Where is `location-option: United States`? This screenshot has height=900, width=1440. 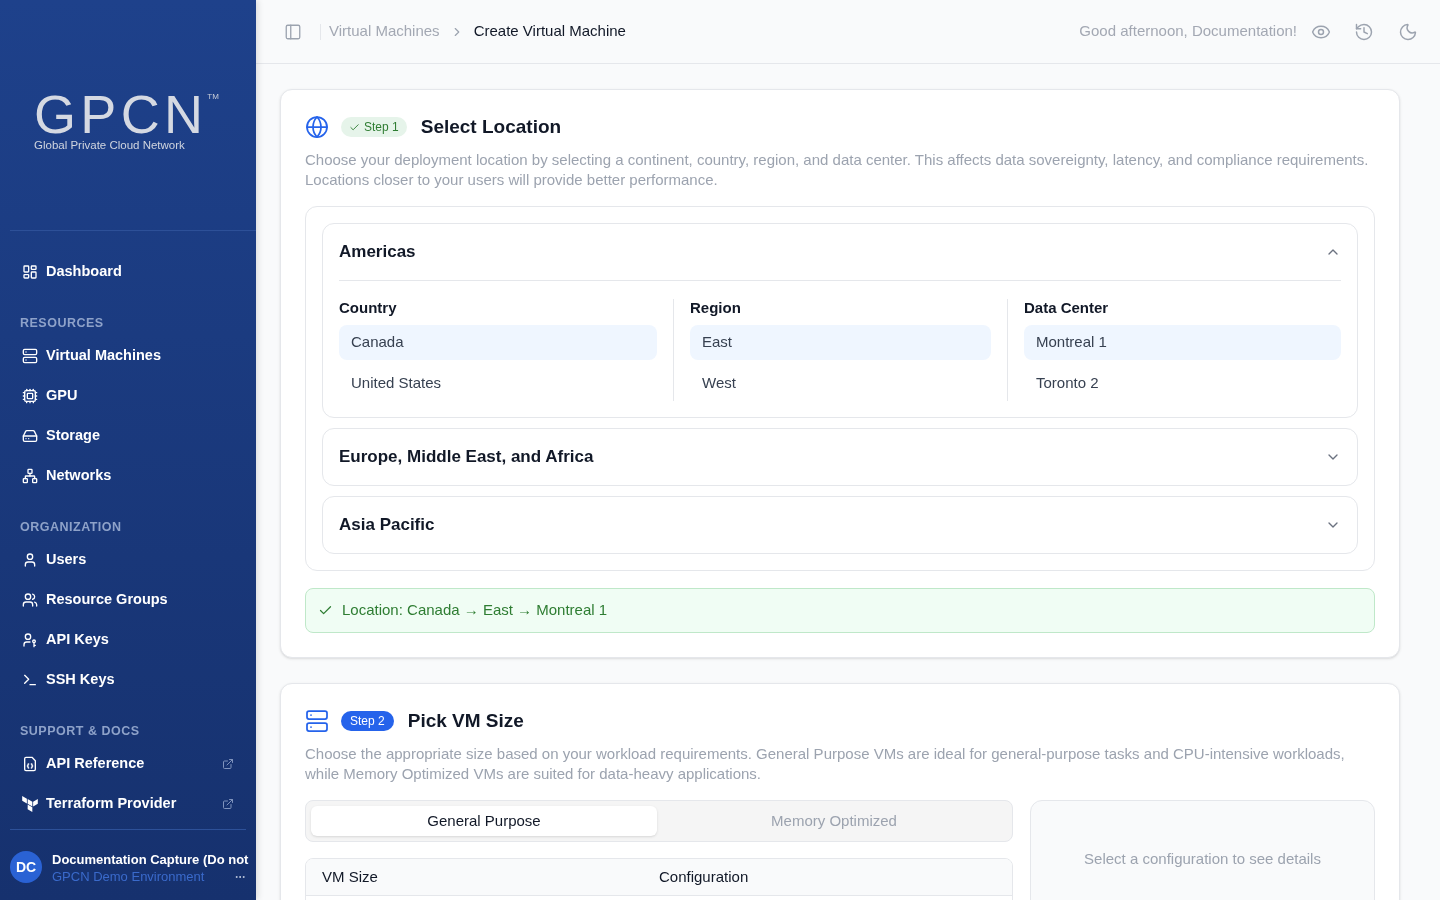
location-option: United States is located at coordinates (498, 383).